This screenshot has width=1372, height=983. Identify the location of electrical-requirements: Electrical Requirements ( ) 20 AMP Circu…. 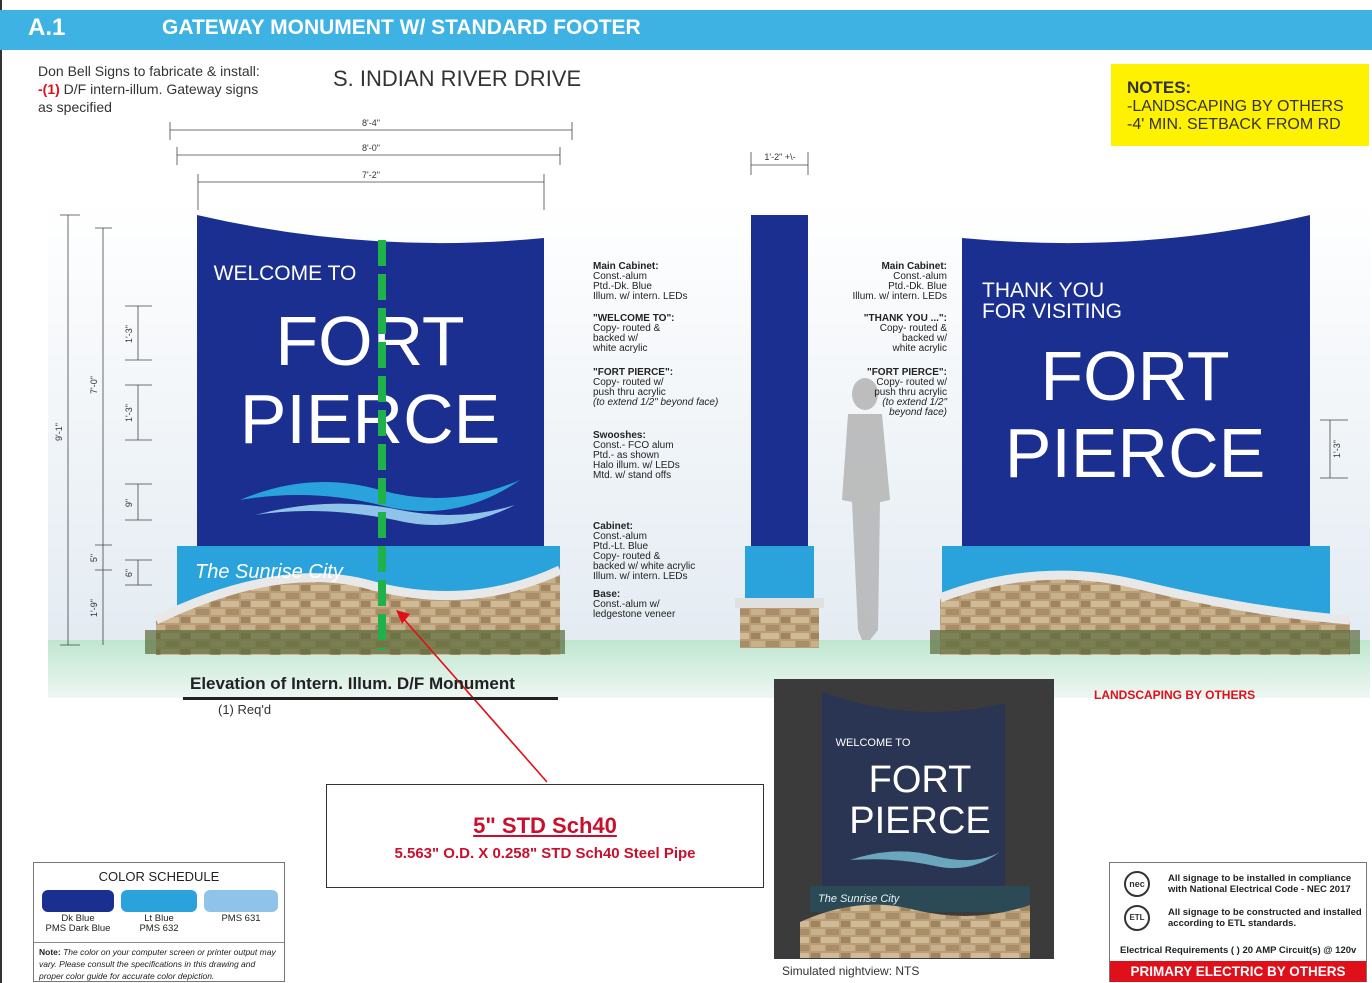
(1238, 950).